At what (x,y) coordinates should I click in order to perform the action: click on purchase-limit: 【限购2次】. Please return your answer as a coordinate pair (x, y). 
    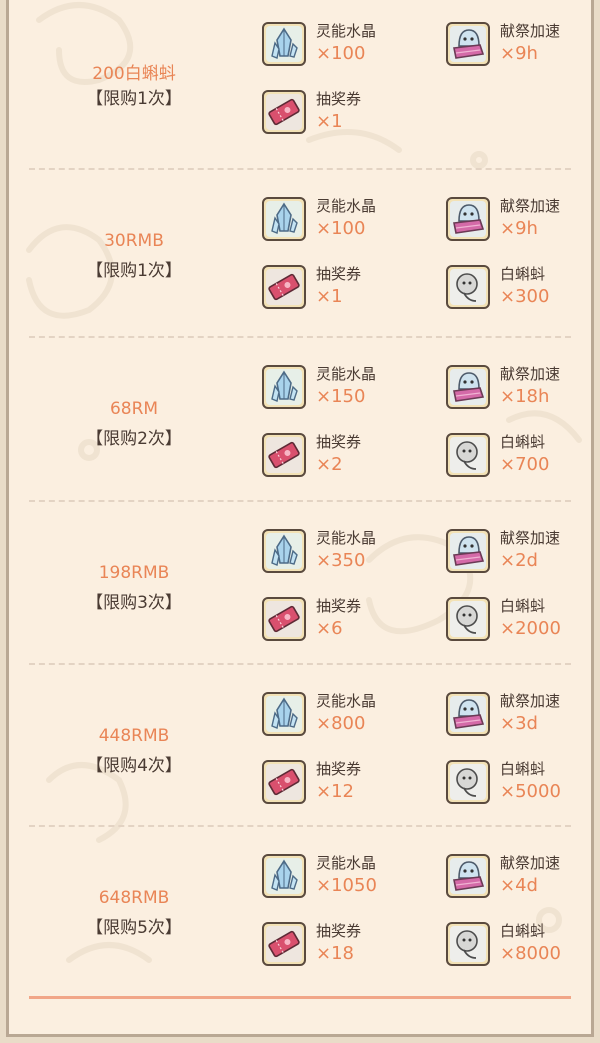
    Looking at the image, I should click on (134, 439).